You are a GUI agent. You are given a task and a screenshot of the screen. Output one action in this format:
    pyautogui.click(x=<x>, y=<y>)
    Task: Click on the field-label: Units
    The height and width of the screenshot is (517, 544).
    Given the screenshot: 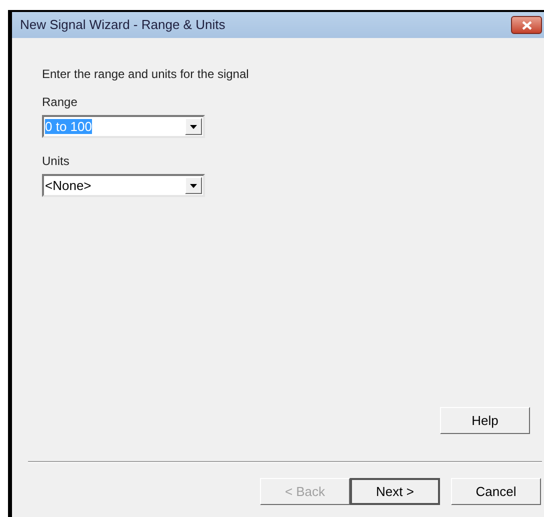 What is the action you would take?
    pyautogui.click(x=56, y=161)
    